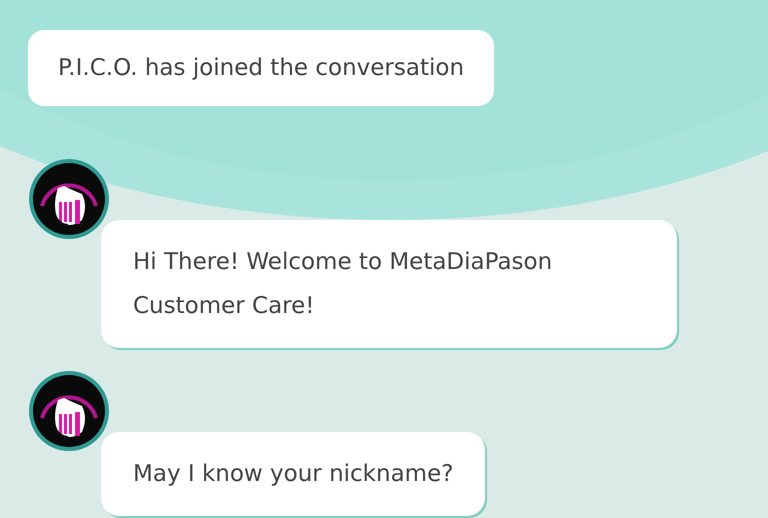 The image size is (768, 518). What do you see at coordinates (293, 474) in the screenshot?
I see `message-bubble: May I know your nickname?` at bounding box center [293, 474].